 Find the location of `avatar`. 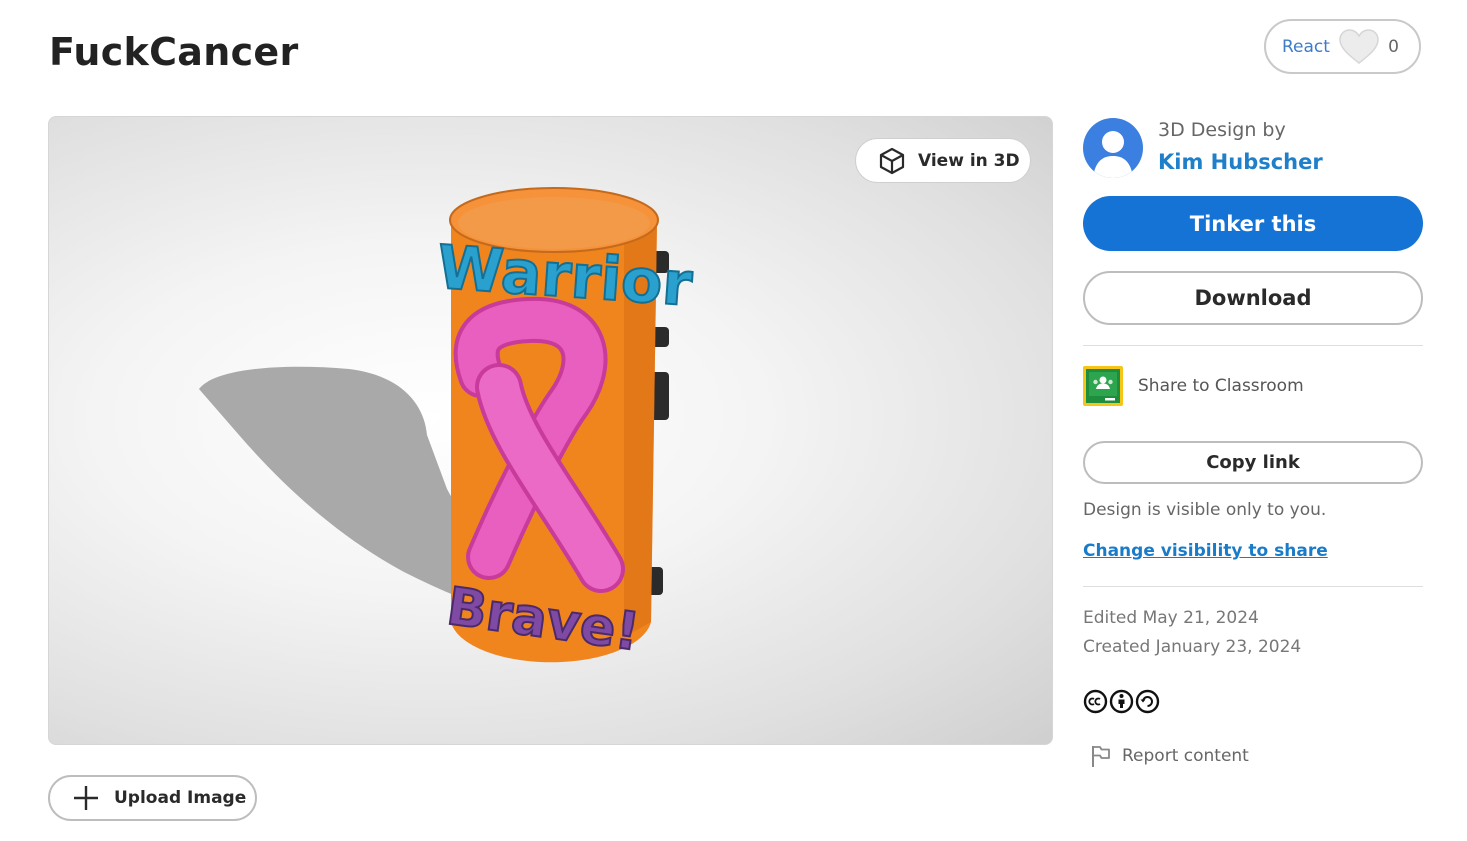

avatar is located at coordinates (1113, 148).